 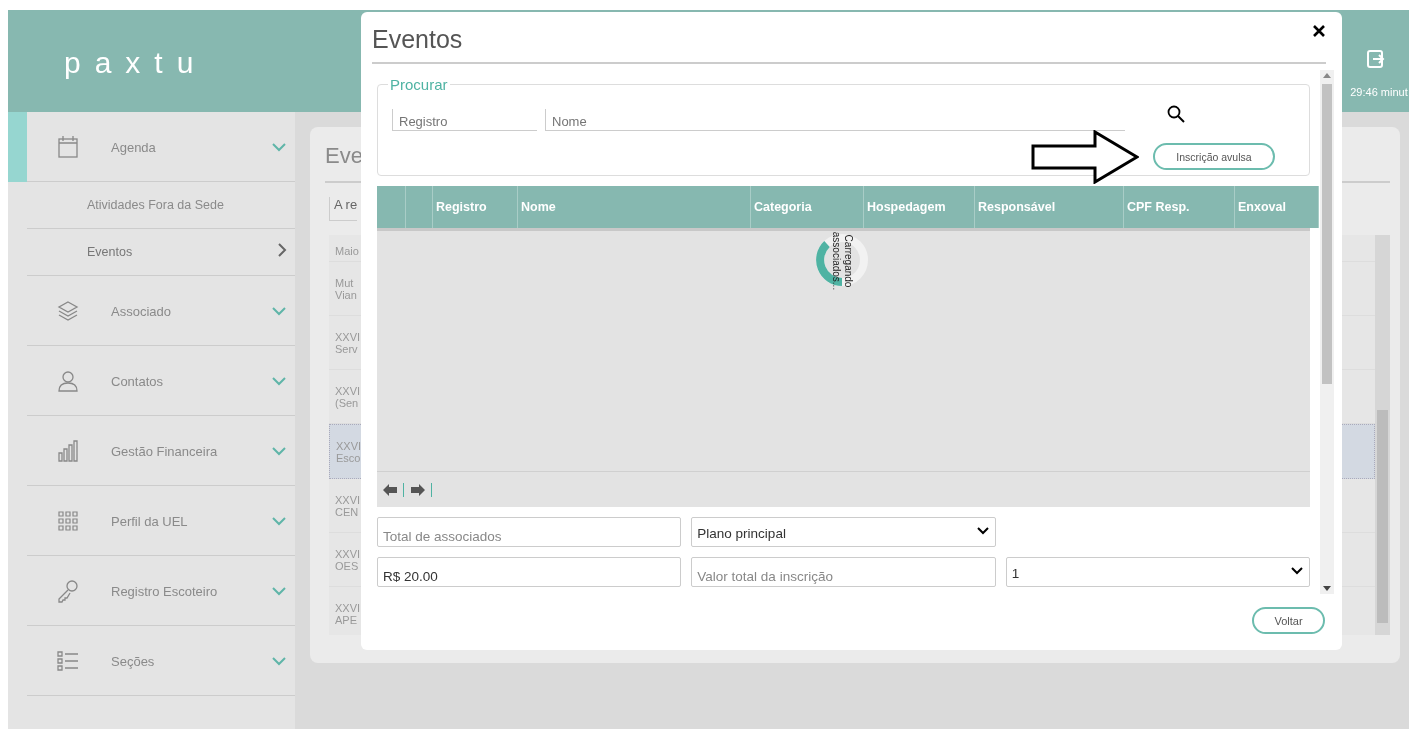 I want to click on modal-title: Eventos, so click(x=417, y=39).